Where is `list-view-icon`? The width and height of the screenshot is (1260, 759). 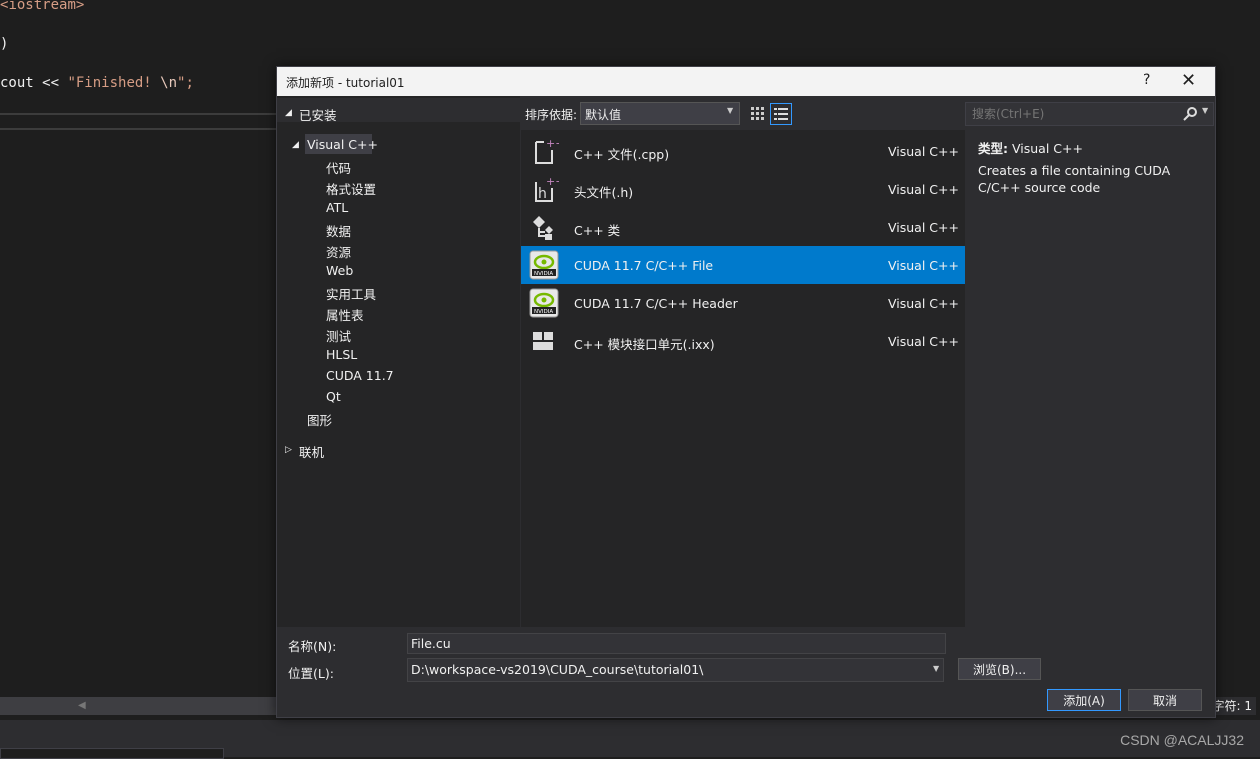 list-view-icon is located at coordinates (781, 114).